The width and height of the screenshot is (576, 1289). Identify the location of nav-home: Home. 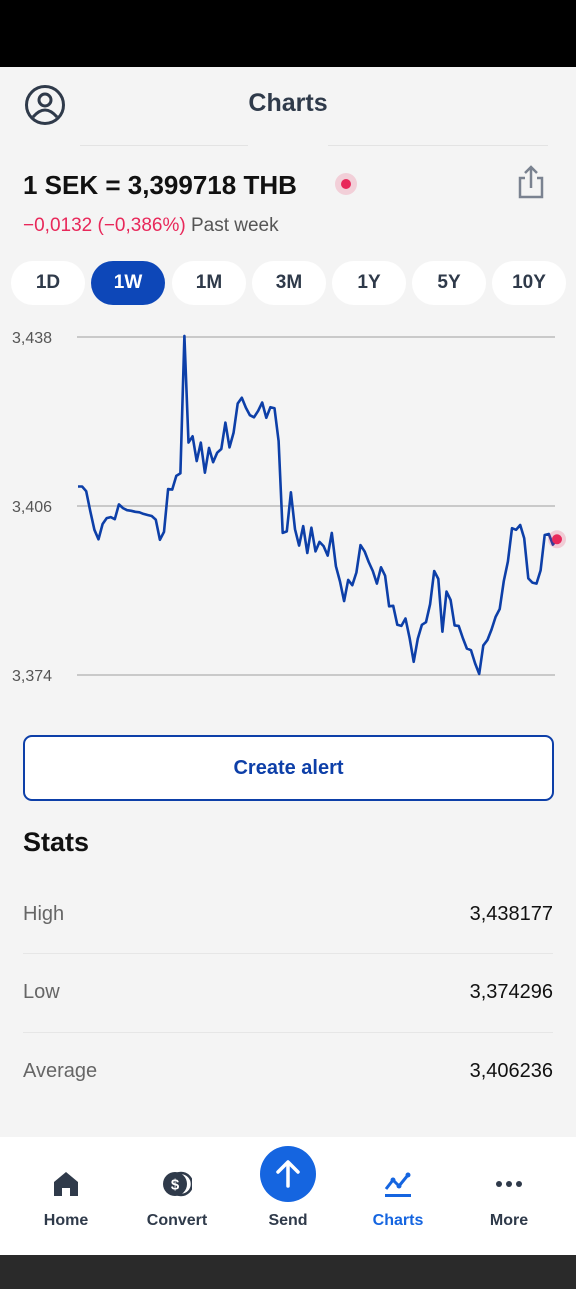
(66, 1196).